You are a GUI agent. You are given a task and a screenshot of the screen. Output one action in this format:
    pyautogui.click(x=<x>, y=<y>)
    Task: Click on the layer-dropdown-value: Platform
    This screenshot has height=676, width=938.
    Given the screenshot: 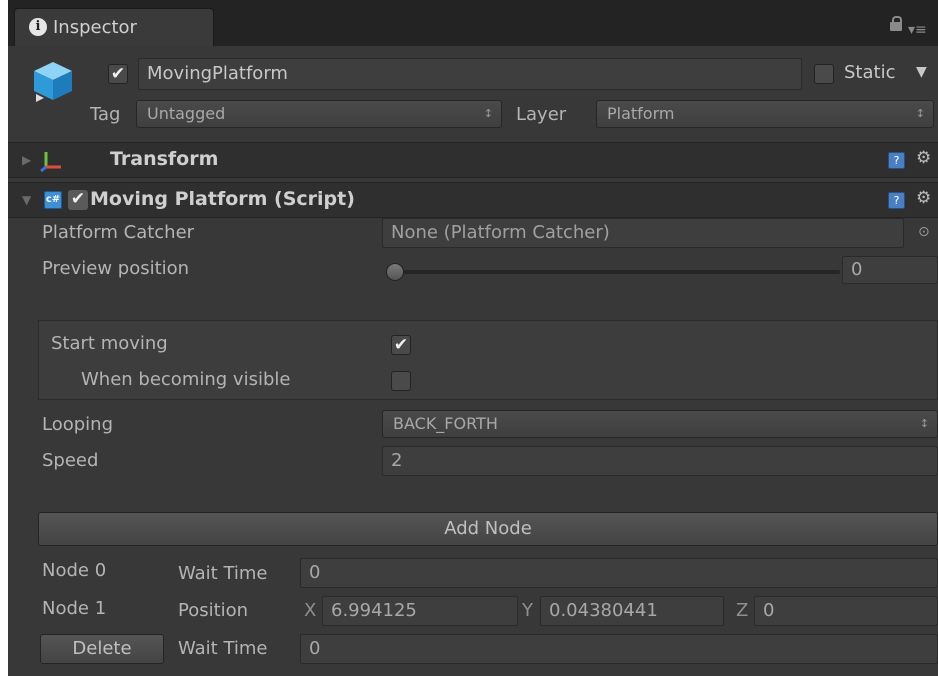 What is the action you would take?
    pyautogui.click(x=641, y=113)
    